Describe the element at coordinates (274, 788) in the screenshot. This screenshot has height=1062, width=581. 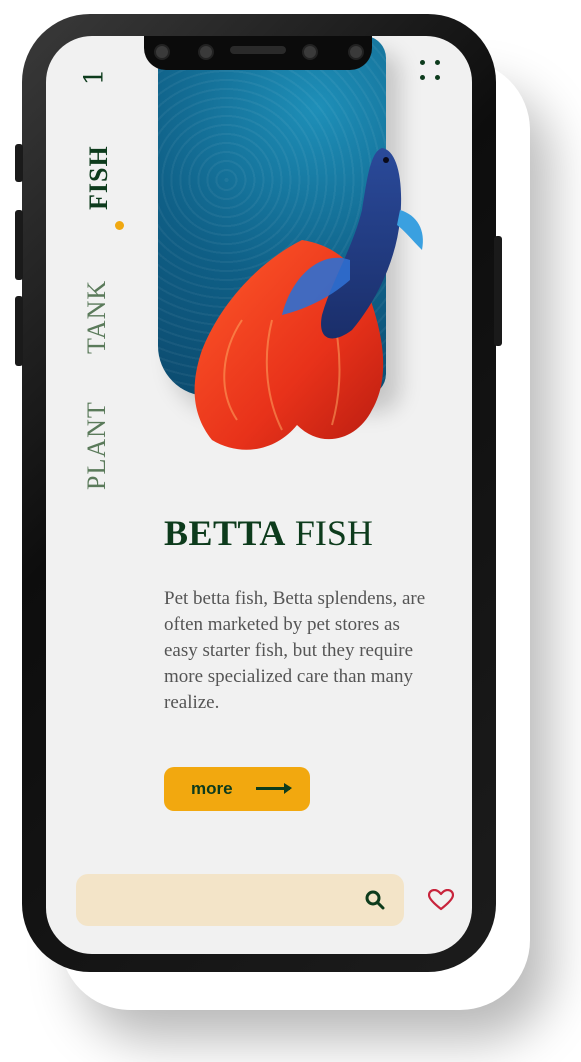
I see `arrow-right-icon` at that location.